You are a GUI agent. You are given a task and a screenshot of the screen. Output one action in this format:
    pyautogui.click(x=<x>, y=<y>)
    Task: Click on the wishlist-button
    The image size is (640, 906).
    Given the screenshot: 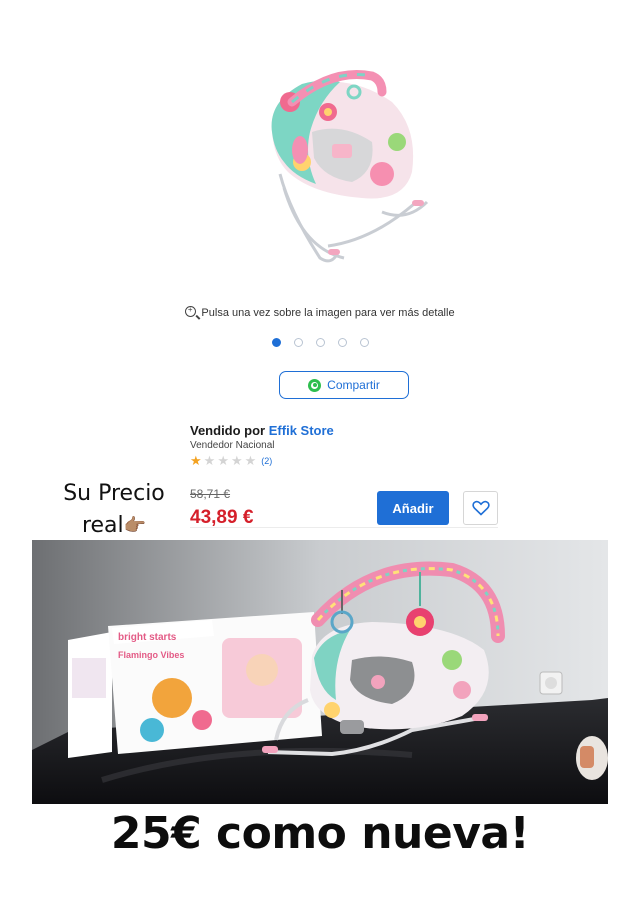 What is the action you would take?
    pyautogui.click(x=480, y=508)
    